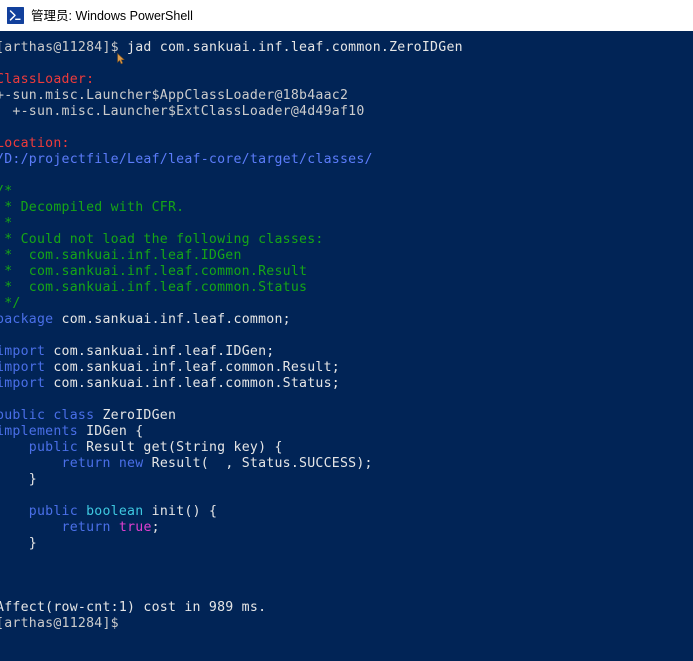 This screenshot has height=661, width=693. What do you see at coordinates (346, 432) in the screenshot?
I see `terminal-line-impl-decl: implements IDGen {` at bounding box center [346, 432].